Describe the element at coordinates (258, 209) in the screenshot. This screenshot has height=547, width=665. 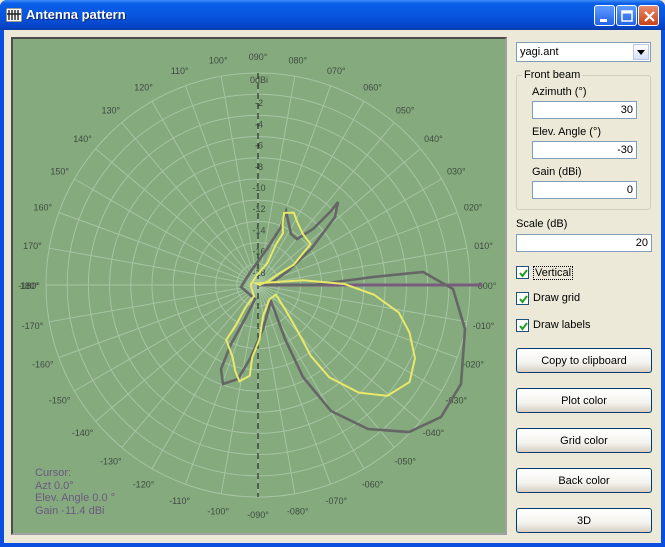
I see `ring-label: -12` at that location.